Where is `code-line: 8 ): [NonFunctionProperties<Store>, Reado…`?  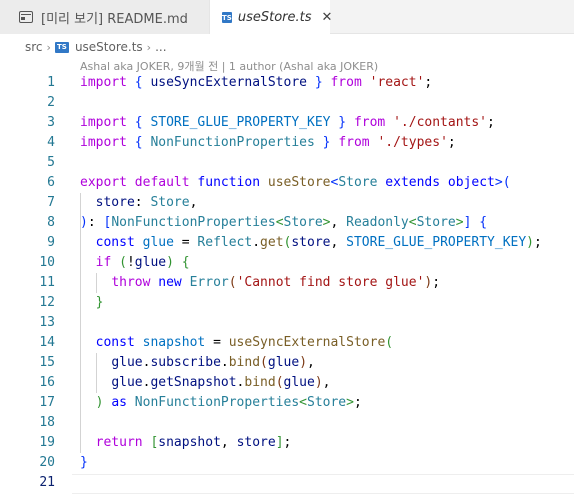 code-line: 8 ): [NonFunctionProperties<Store>, Reado… is located at coordinates (287, 223).